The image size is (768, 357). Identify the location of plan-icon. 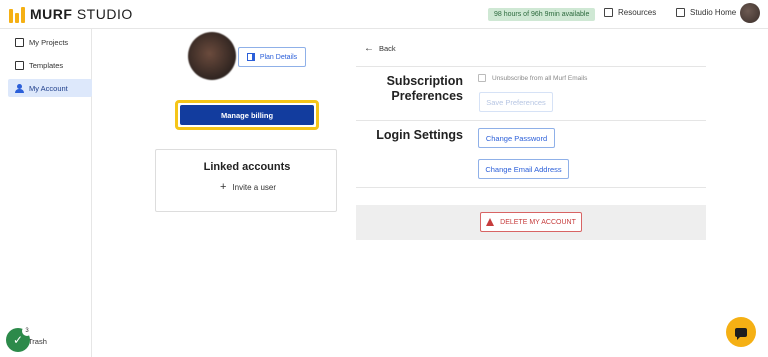
(250, 57).